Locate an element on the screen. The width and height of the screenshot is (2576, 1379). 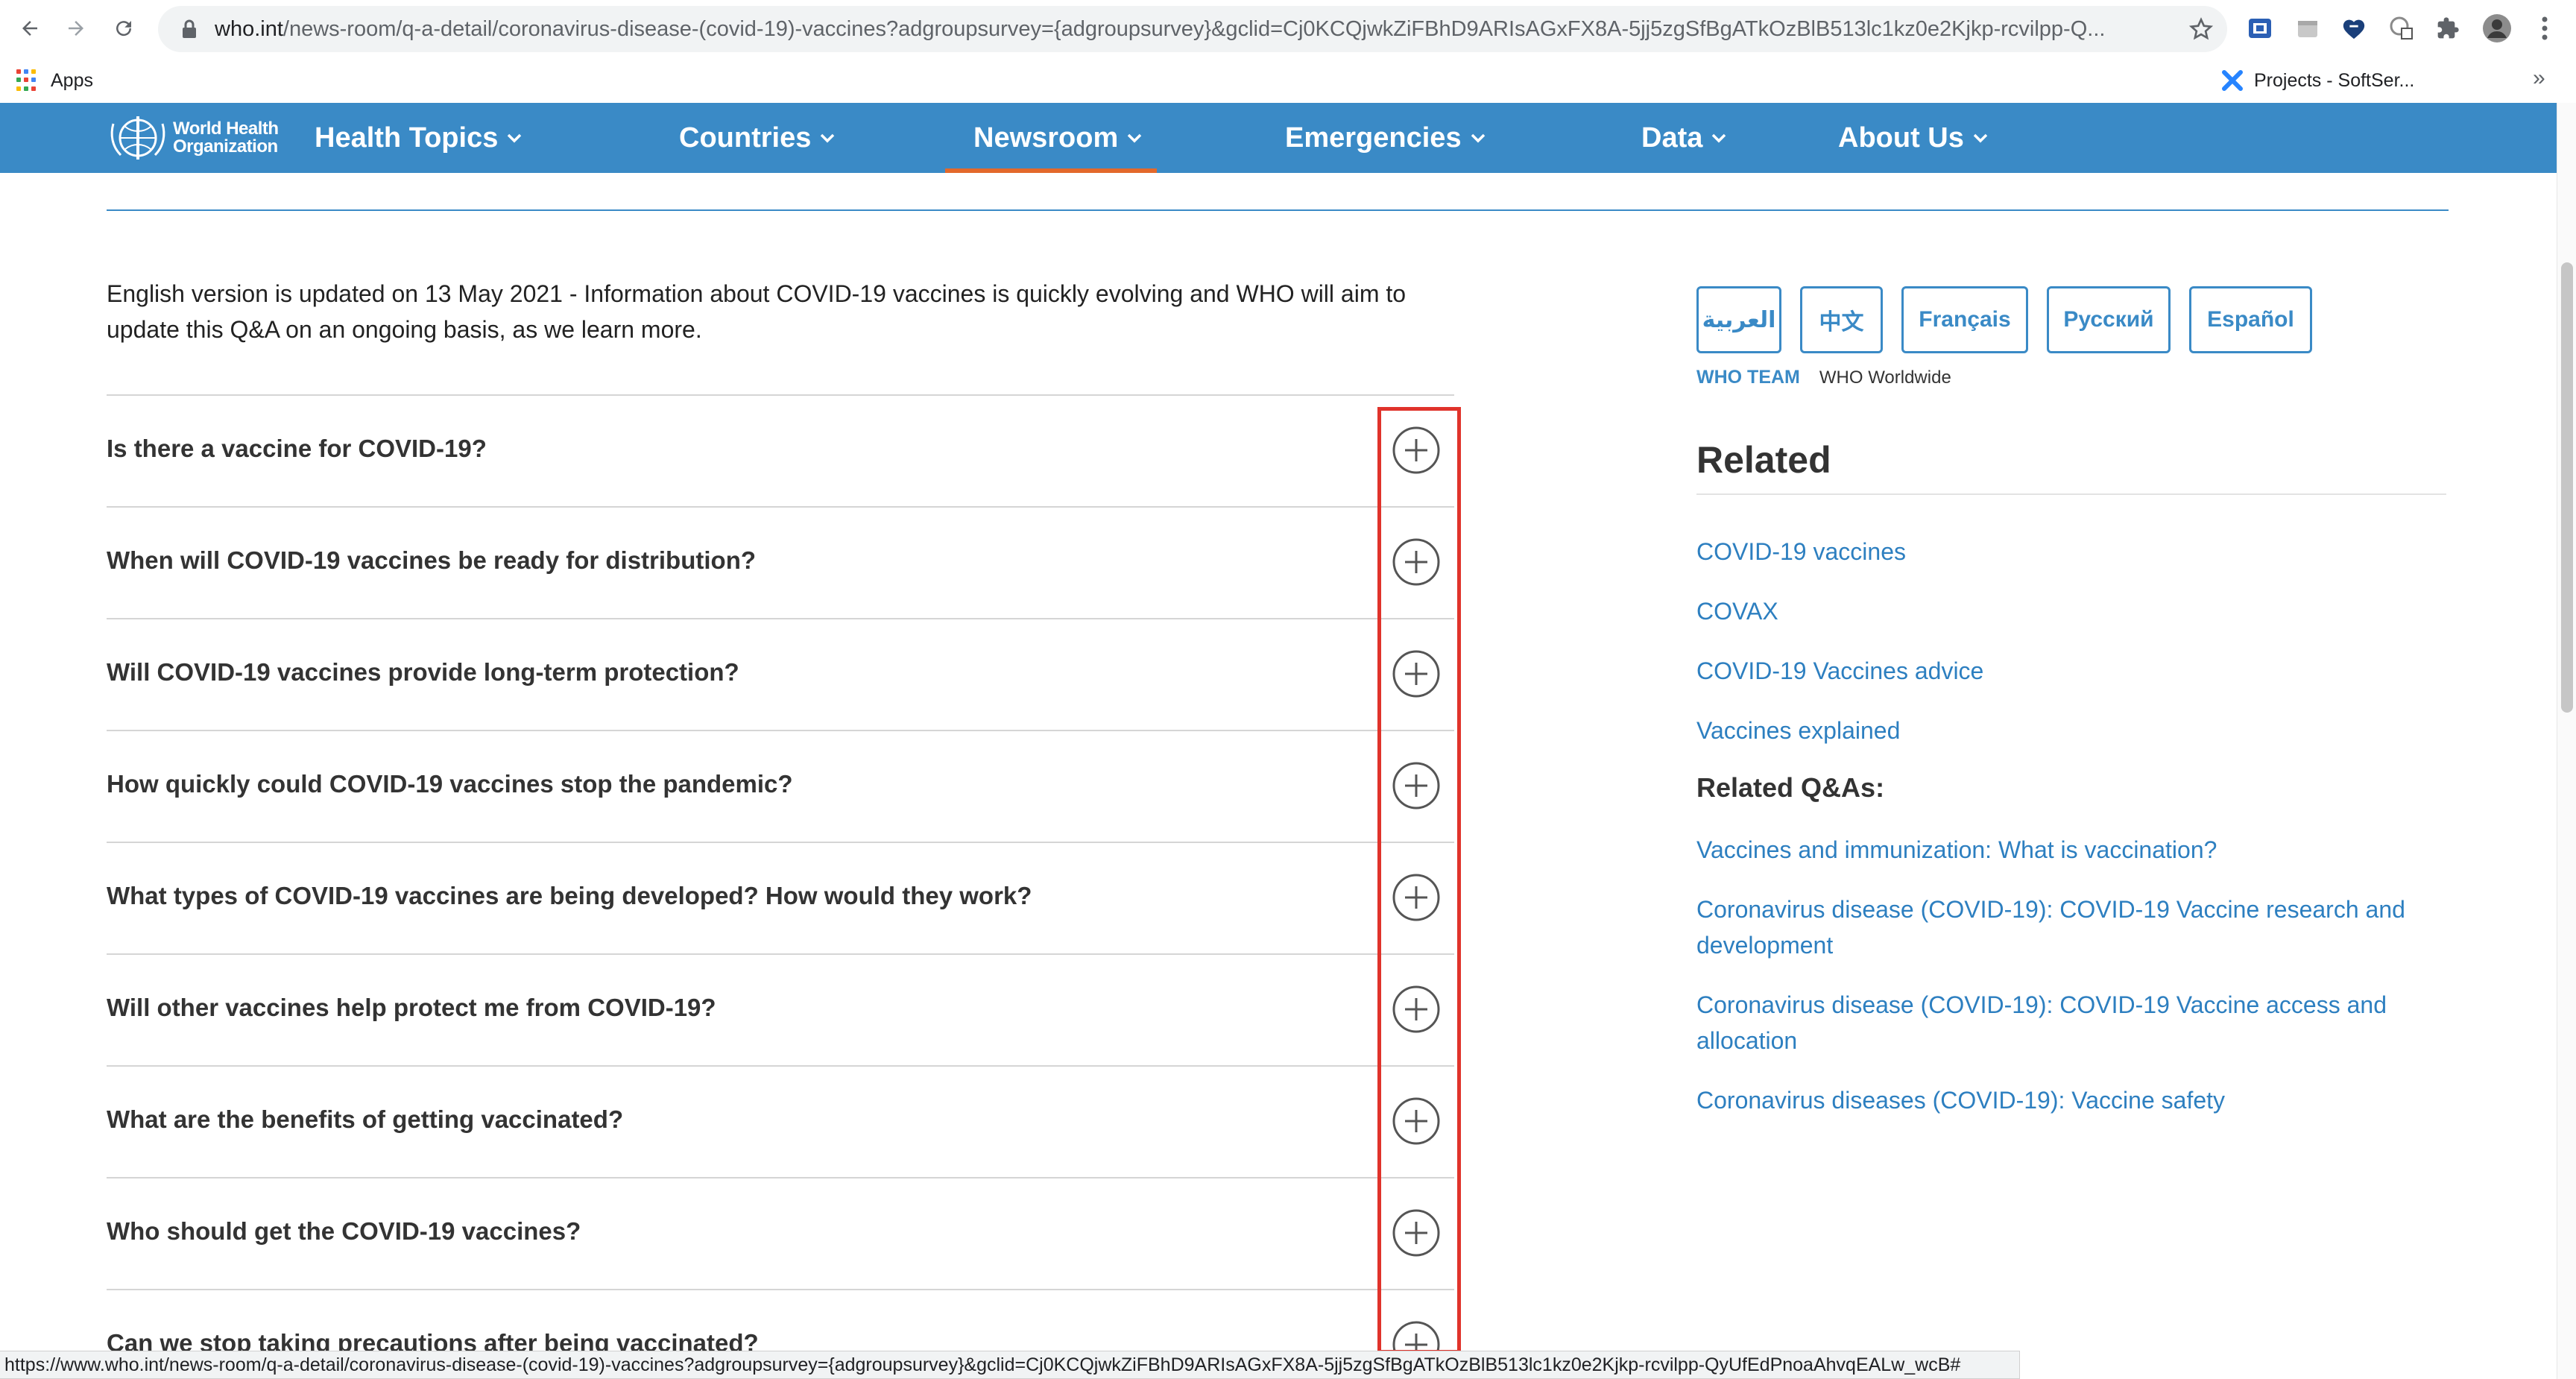
lang-button-french: Français is located at coordinates (1965, 319).